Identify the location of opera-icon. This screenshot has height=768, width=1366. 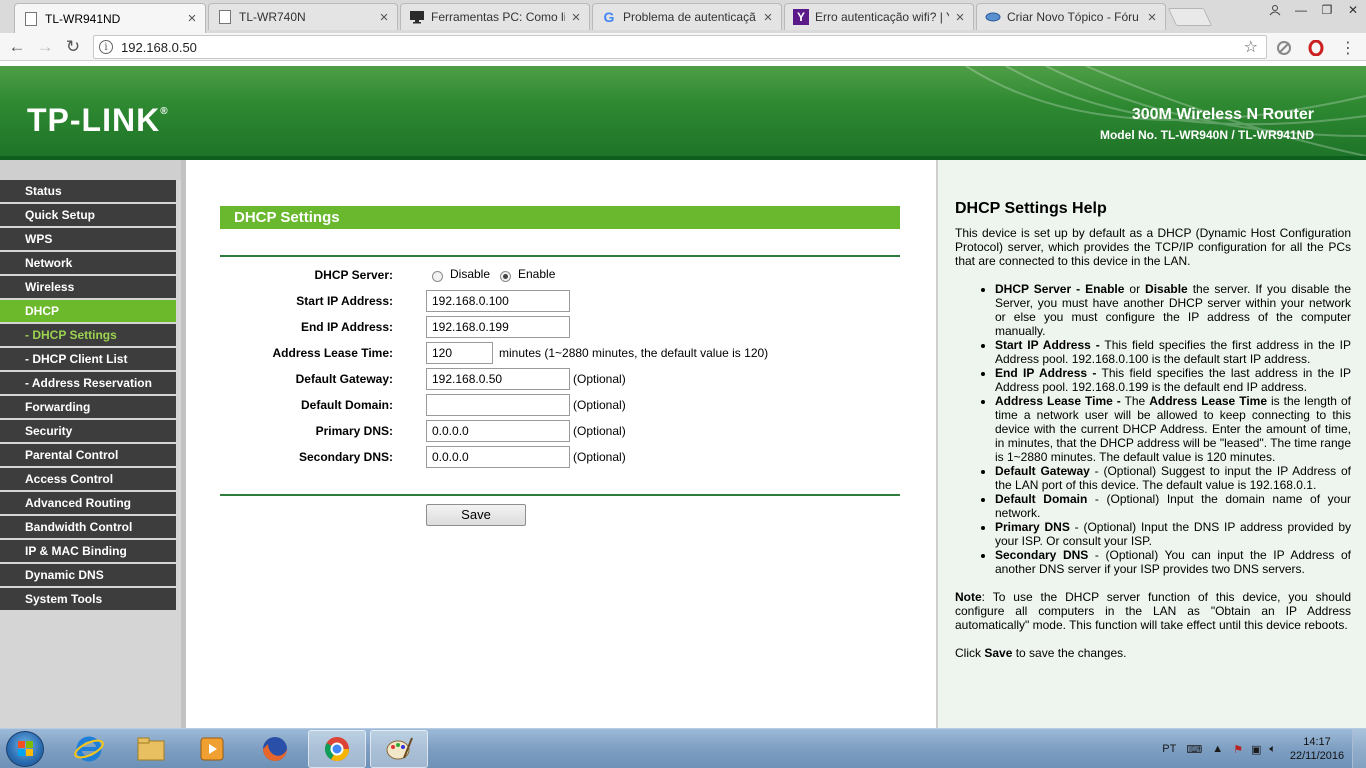
(1316, 48).